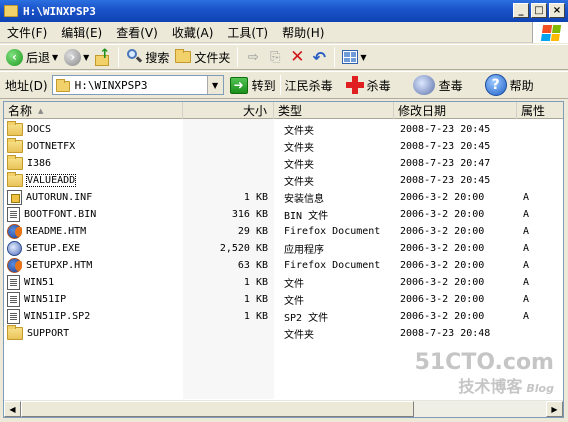 The image size is (568, 422). What do you see at coordinates (217, 409) in the screenshot?
I see `scroll-thumb` at bounding box center [217, 409].